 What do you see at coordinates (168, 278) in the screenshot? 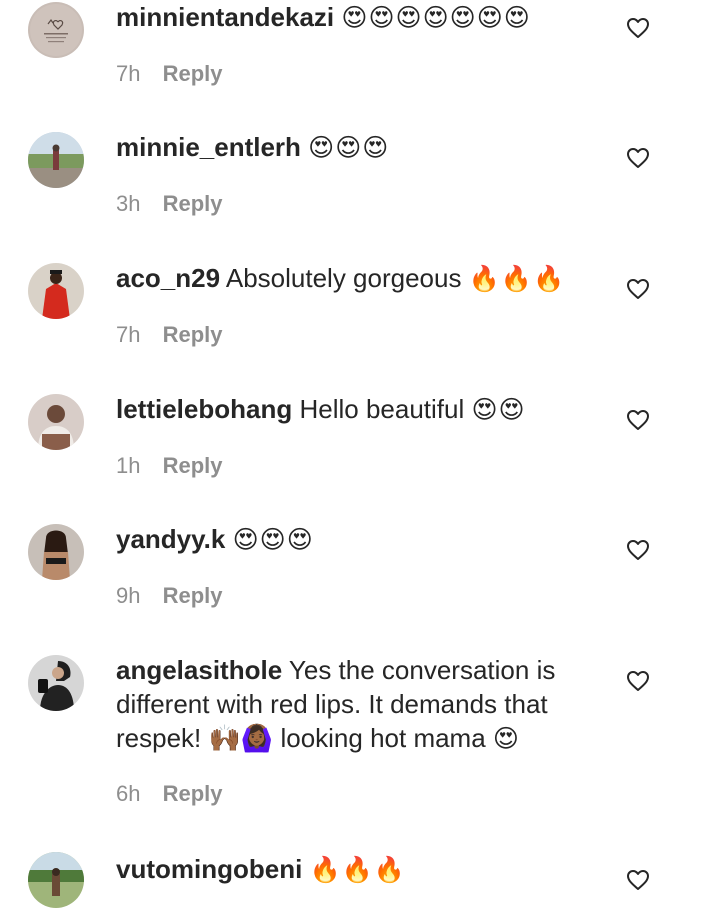
I see `comment-username: aco_n29` at bounding box center [168, 278].